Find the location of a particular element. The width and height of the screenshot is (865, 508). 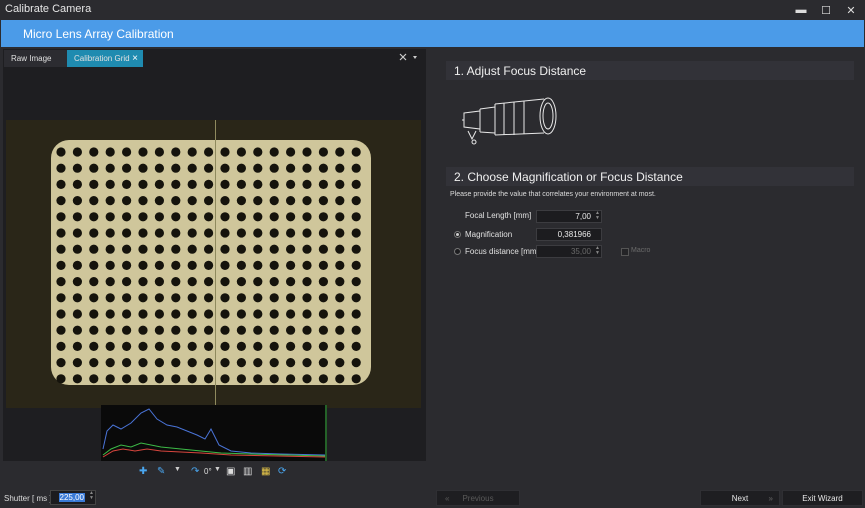

image-icon: ▣ is located at coordinates (230, 471).